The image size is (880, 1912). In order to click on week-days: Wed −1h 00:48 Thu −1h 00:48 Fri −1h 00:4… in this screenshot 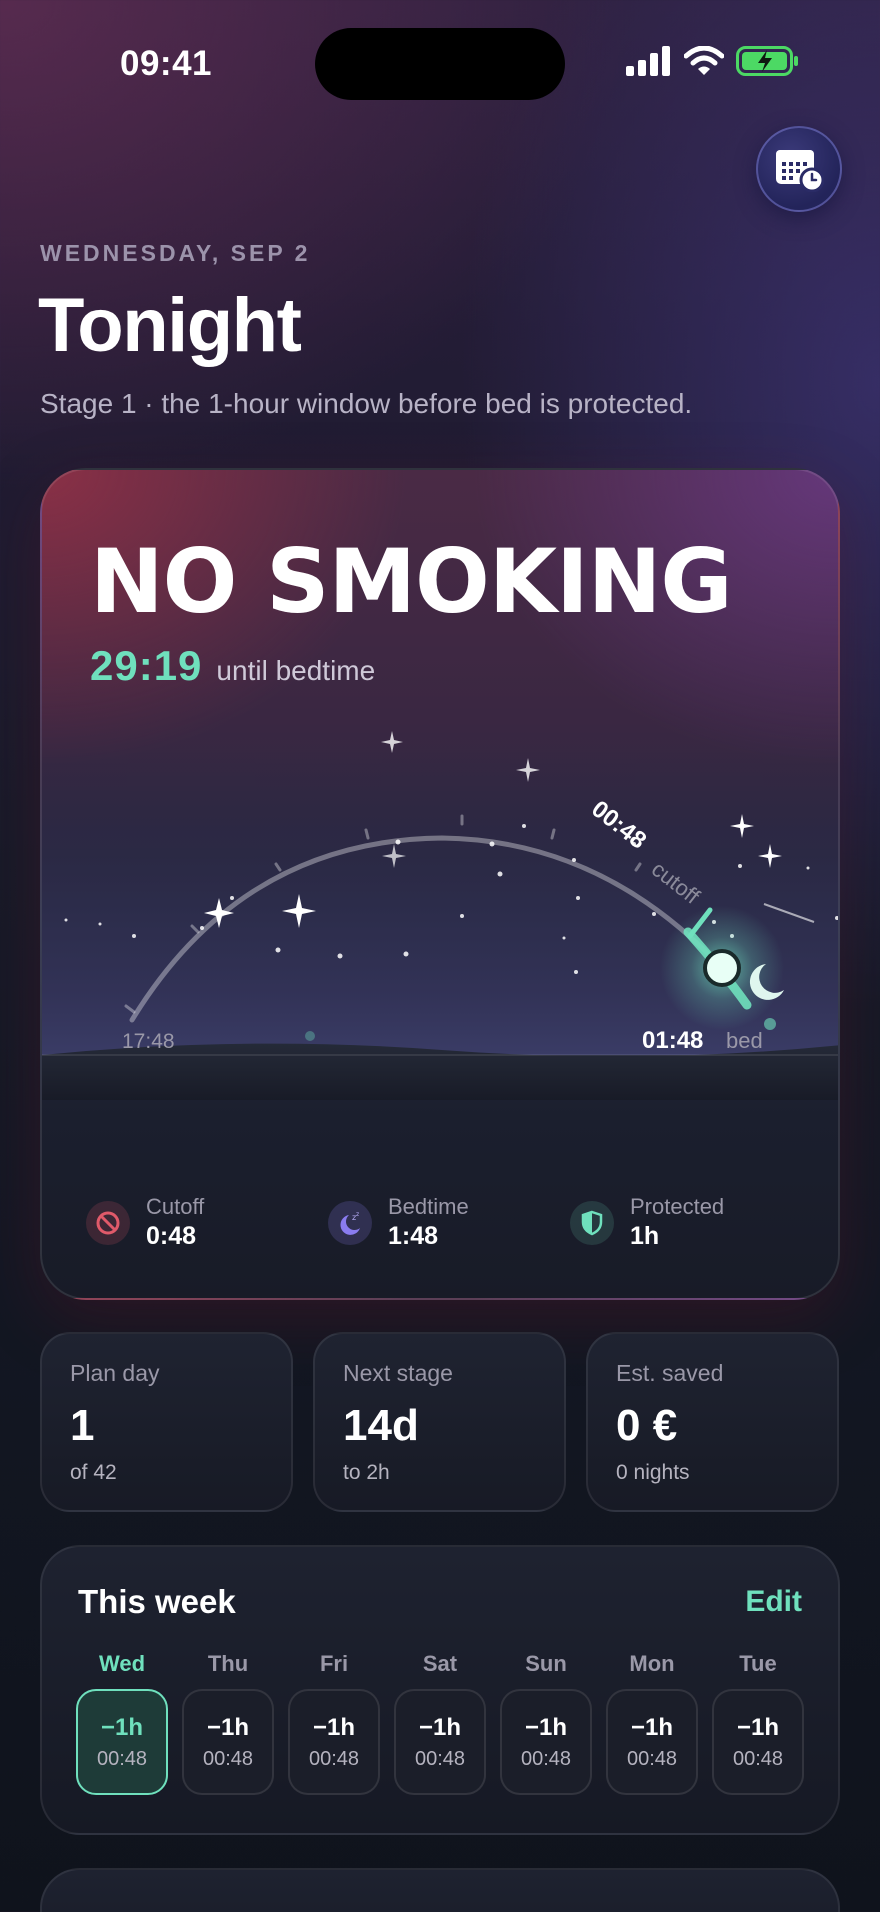, I will do `click(440, 1723)`.